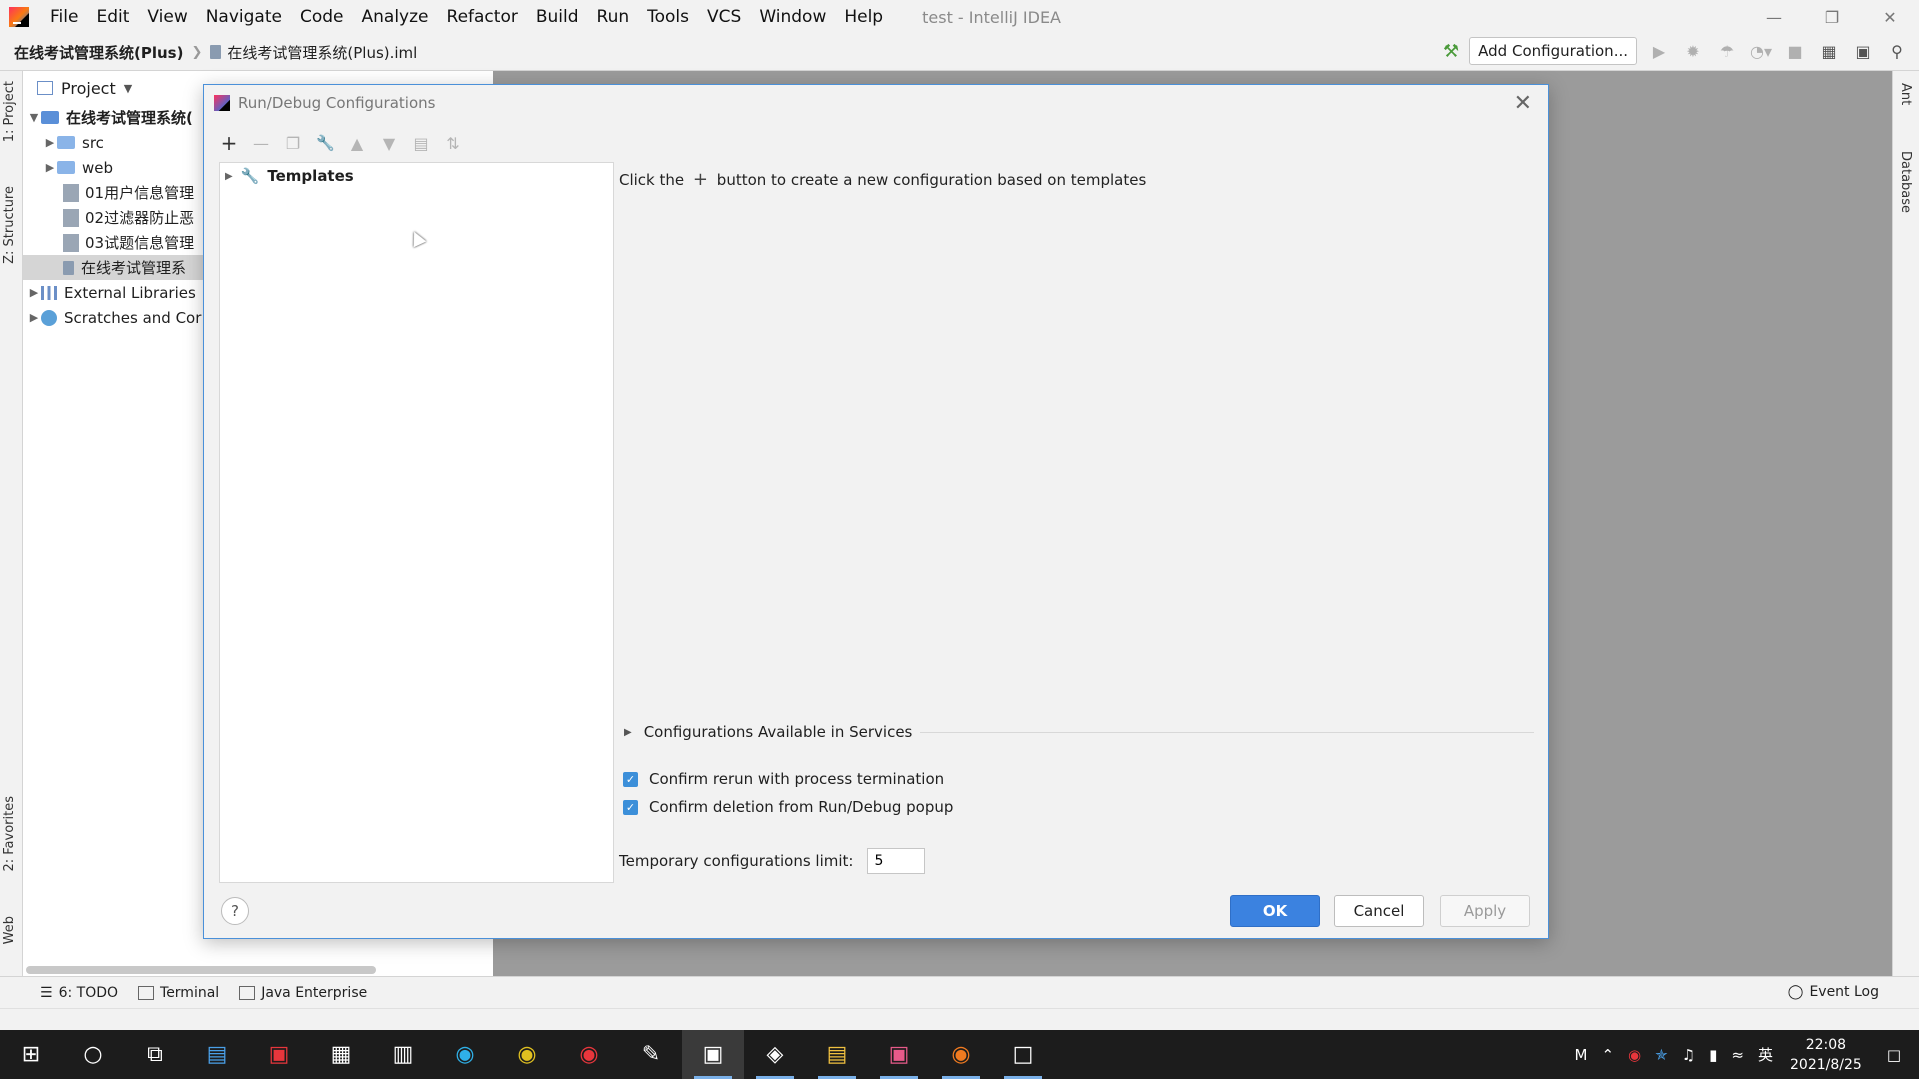  Describe the element at coordinates (9, 111) in the screenshot. I see `tab-project: 1: Project` at that location.